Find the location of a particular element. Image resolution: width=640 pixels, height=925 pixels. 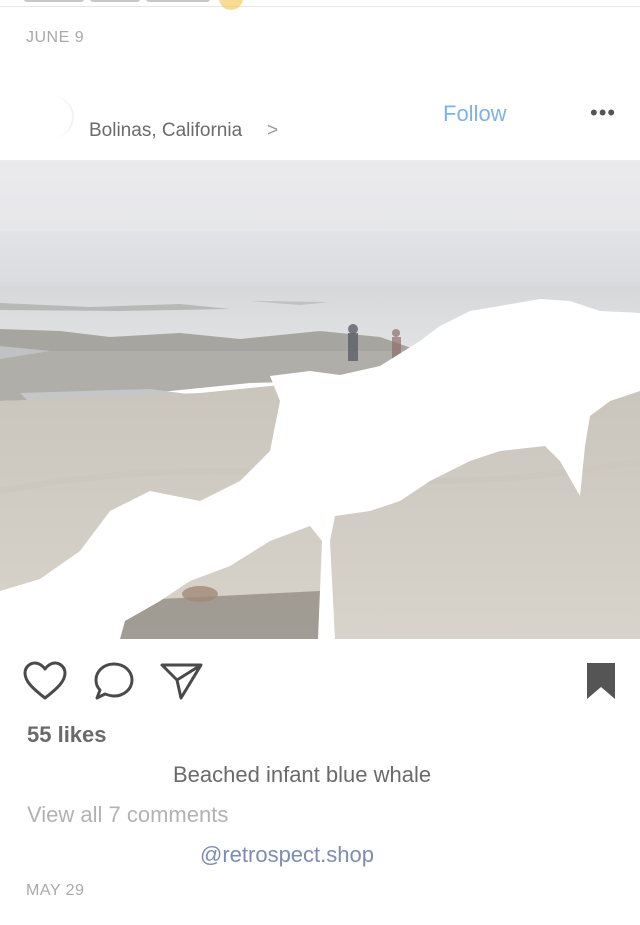

view-all-comments-link: View all 7 comments is located at coordinates (127, 815).